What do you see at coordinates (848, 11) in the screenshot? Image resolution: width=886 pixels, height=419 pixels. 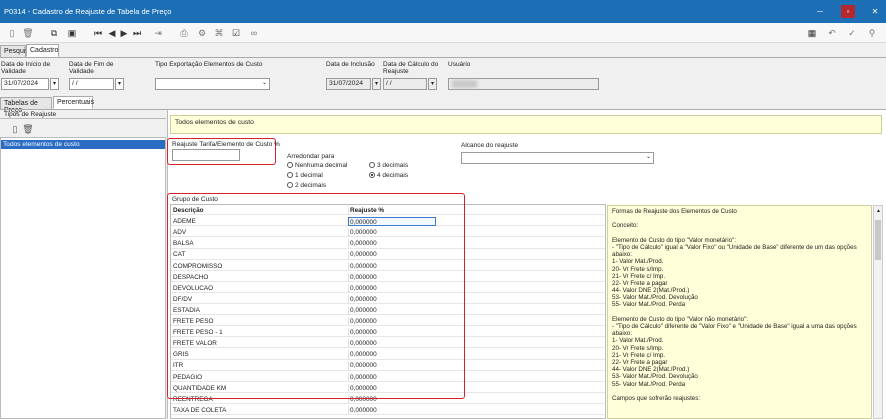 I see `maximize-icon: ▫` at bounding box center [848, 11].